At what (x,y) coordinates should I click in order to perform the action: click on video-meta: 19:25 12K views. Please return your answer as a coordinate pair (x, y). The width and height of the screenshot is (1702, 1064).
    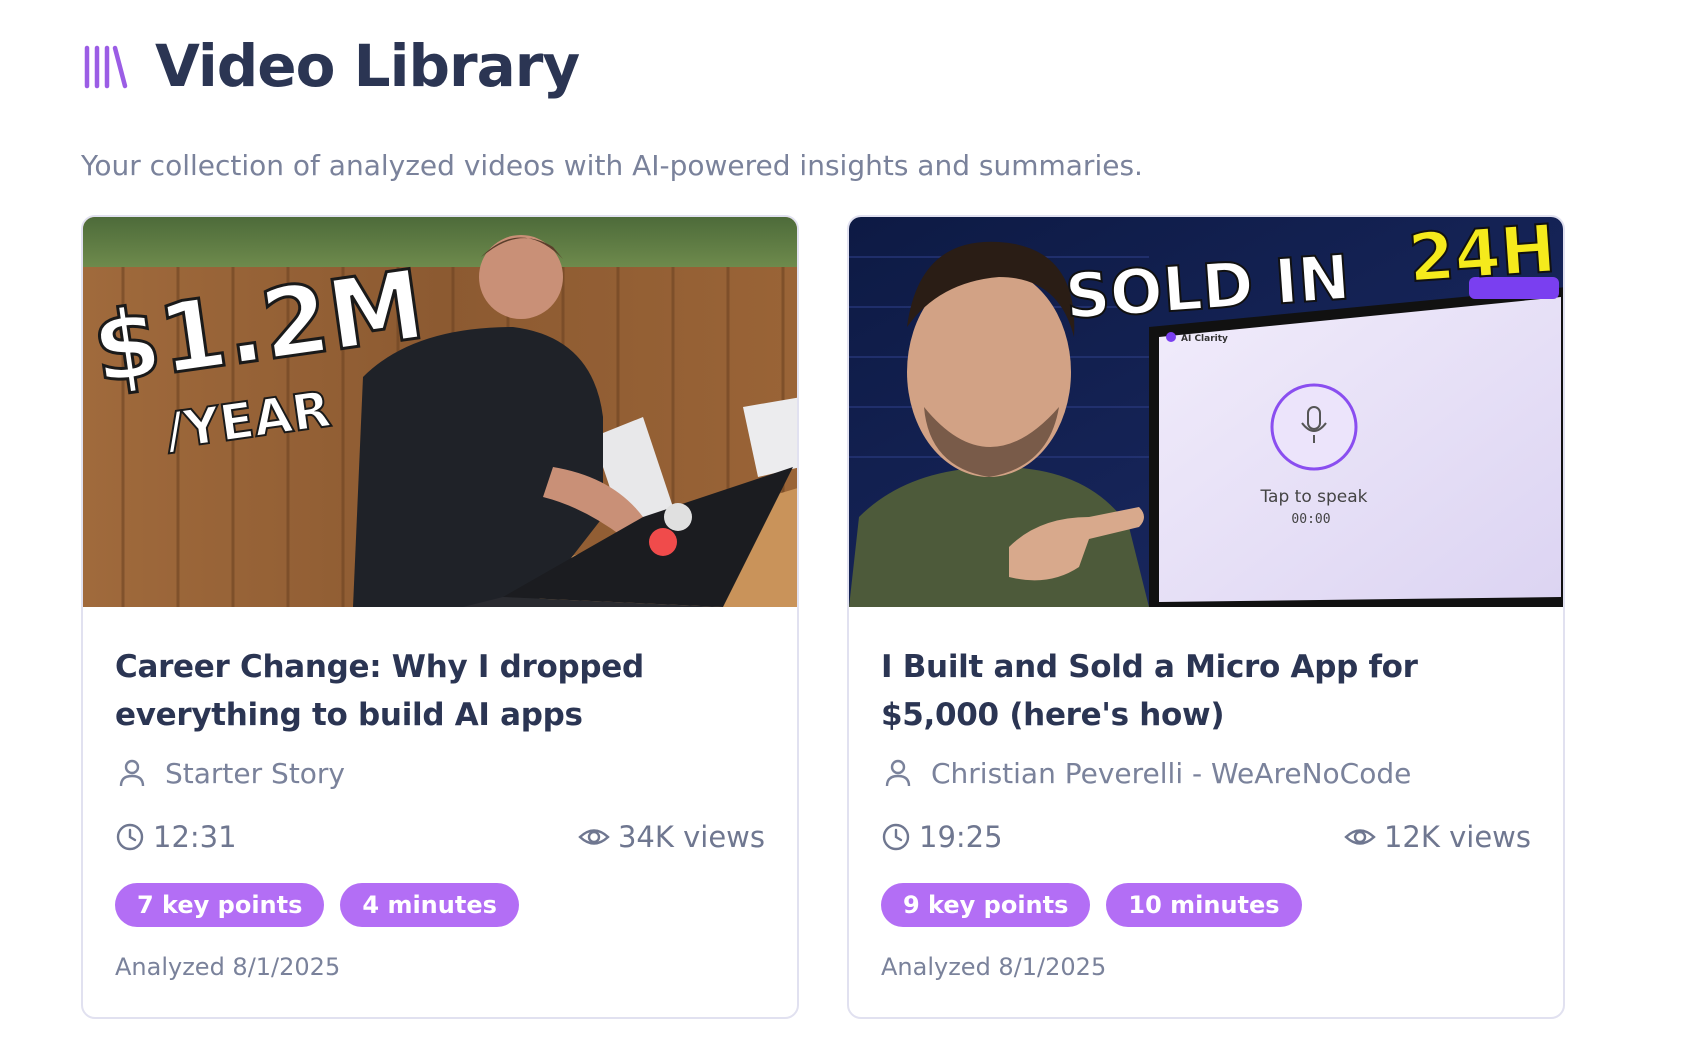
    Looking at the image, I should click on (1206, 837).